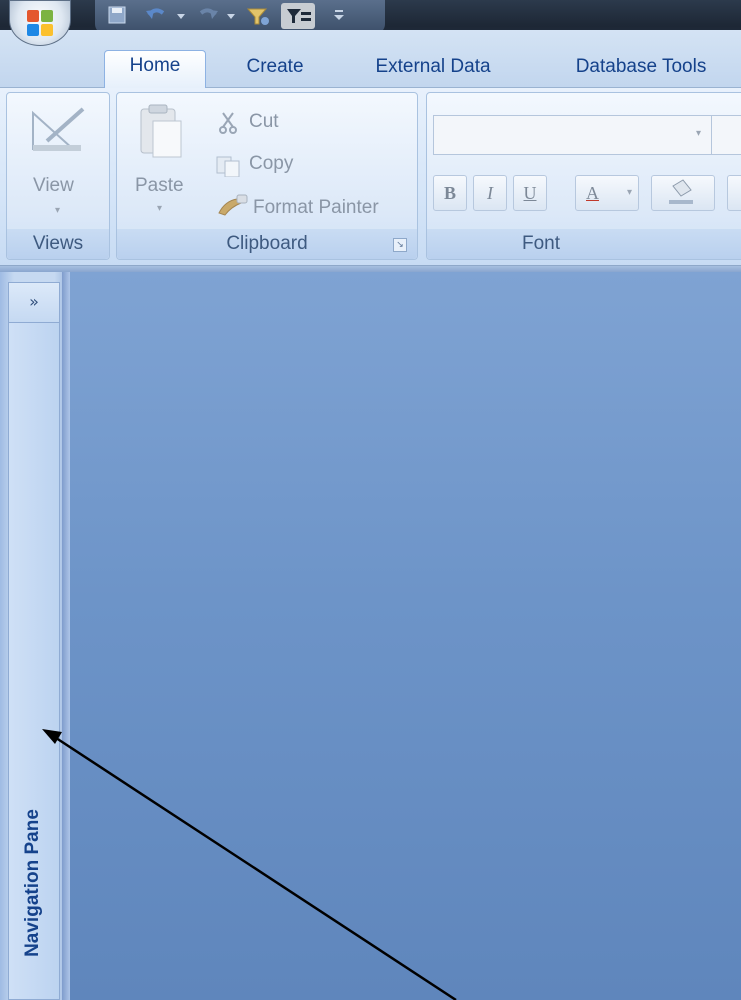 Image resolution: width=741 pixels, height=1000 pixels. Describe the element at coordinates (298, 16) in the screenshot. I see `toggle-filter-icon` at that location.